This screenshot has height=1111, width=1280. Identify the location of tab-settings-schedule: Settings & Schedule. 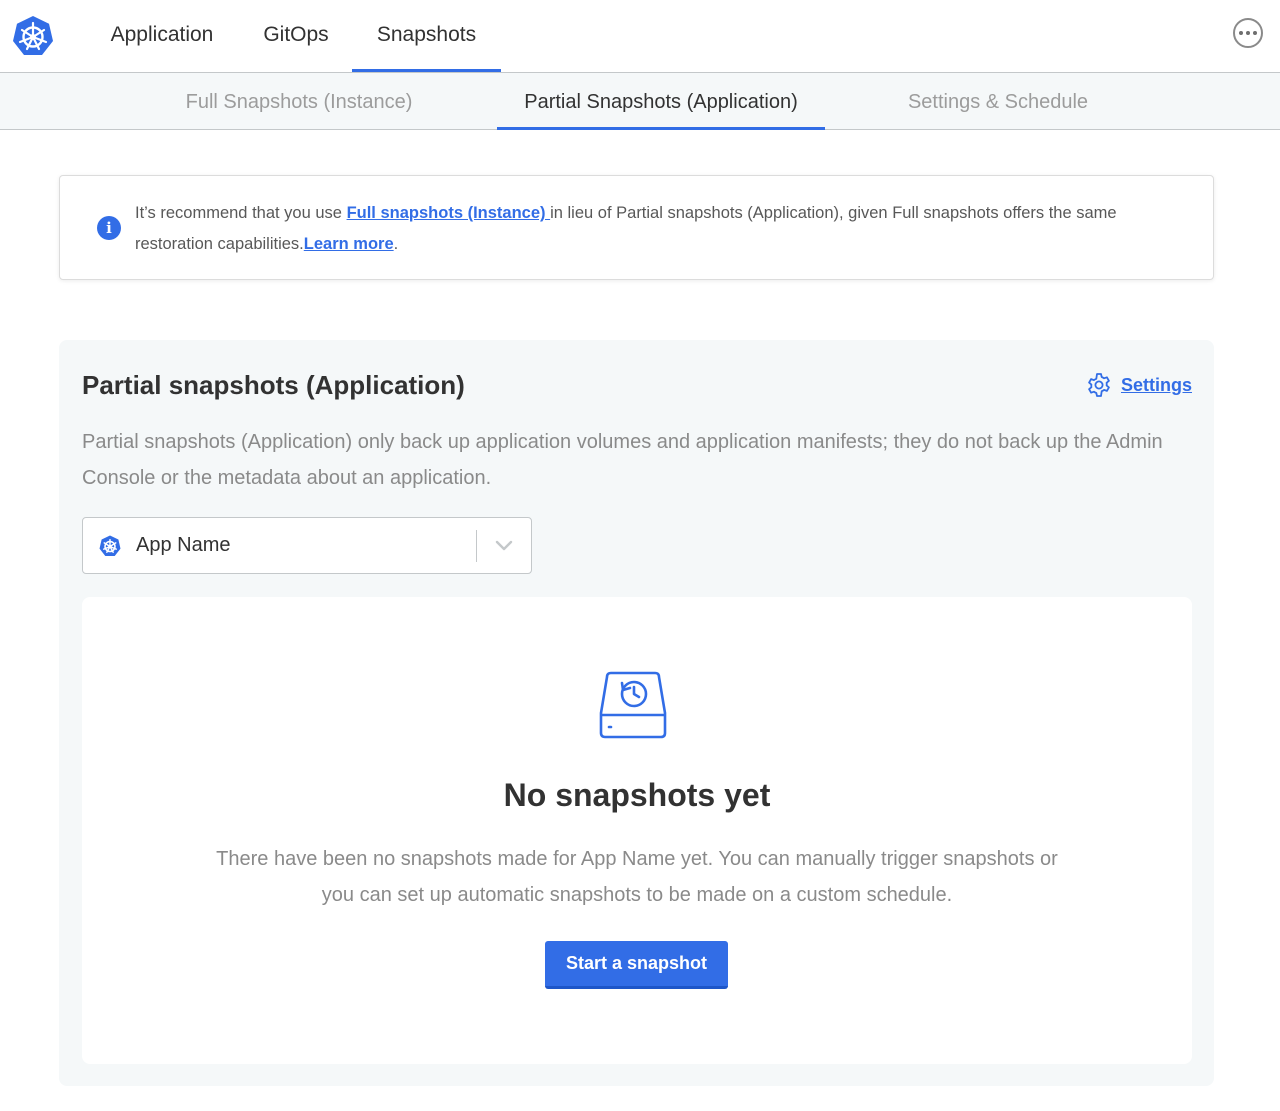
(998, 101).